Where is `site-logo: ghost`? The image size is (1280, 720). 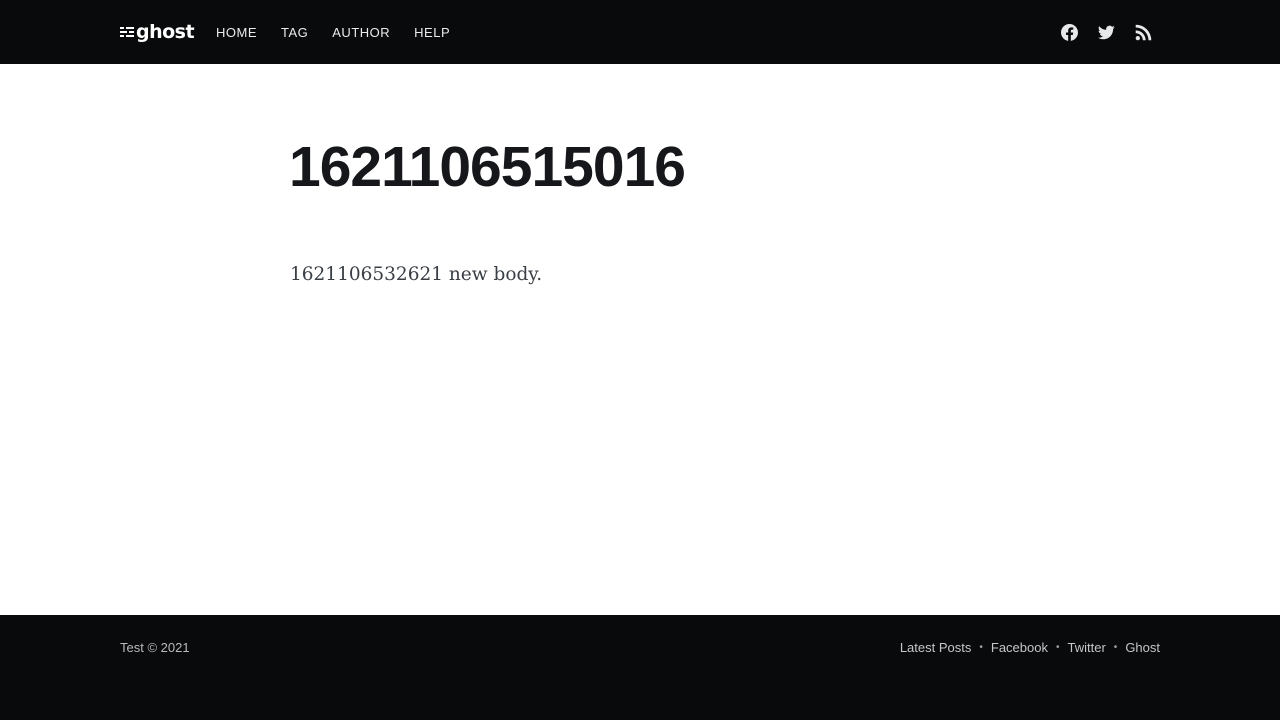
site-logo: ghost is located at coordinates (157, 32).